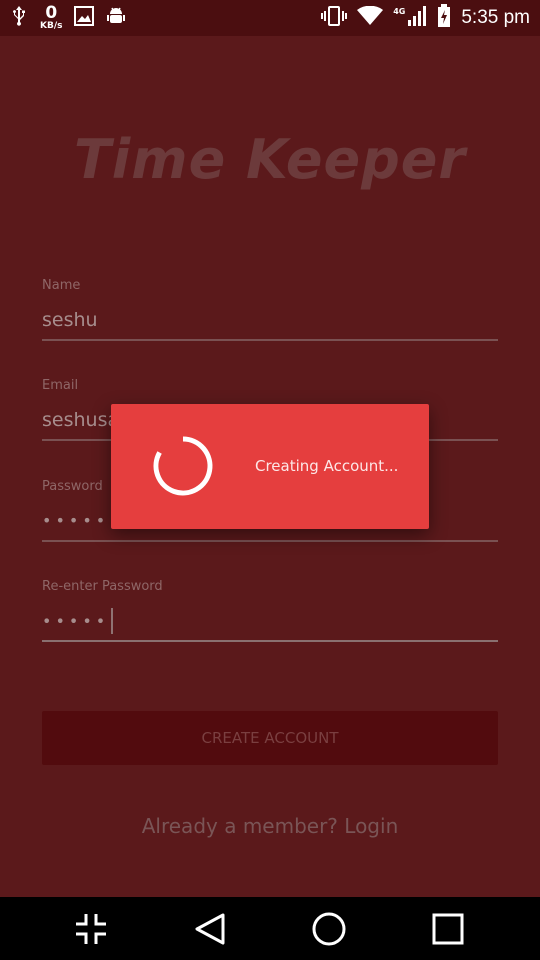  I want to click on recents-icon, so click(448, 929).